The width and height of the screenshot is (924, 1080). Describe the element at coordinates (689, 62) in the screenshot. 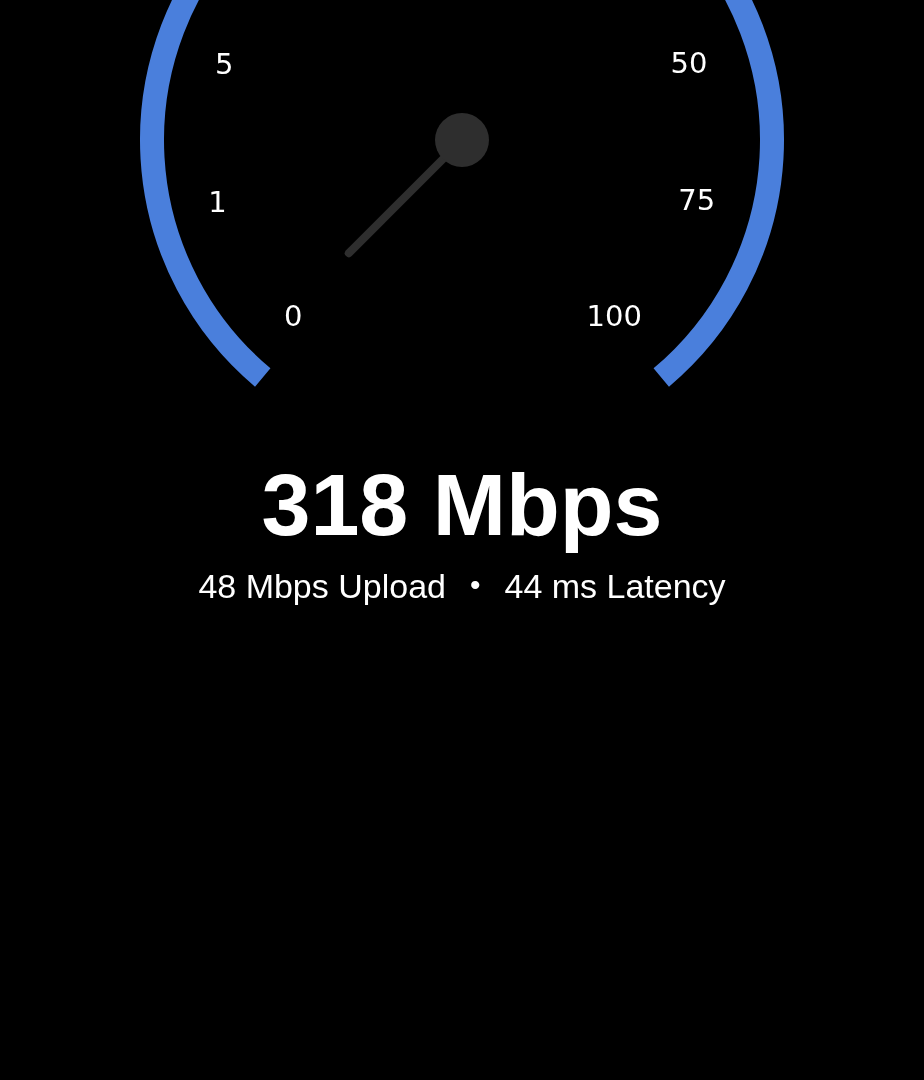

I see `scale-label: 50` at that location.